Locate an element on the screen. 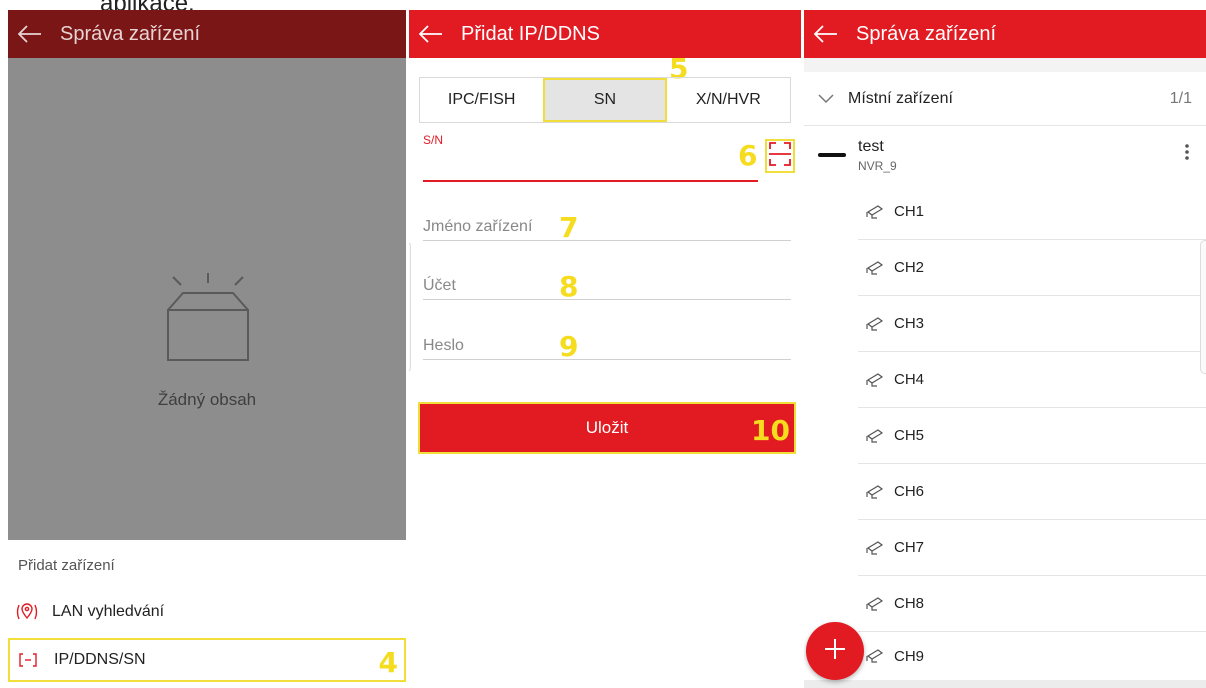 This screenshot has height=688, width=1206. channel-row: CH6 is located at coordinates (1032, 492).